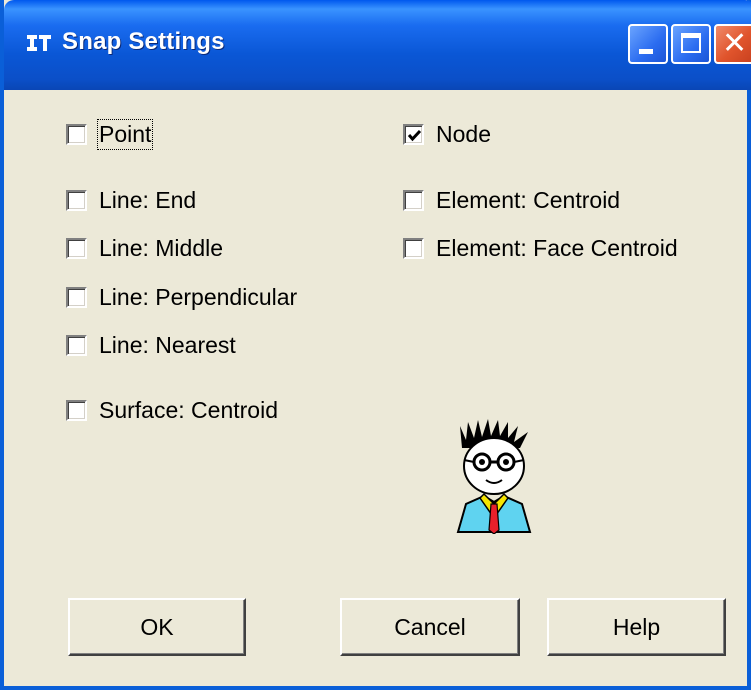 This screenshot has height=690, width=751. I want to click on checkbox-surface-centroid: Surface: Centroid, so click(172, 410).